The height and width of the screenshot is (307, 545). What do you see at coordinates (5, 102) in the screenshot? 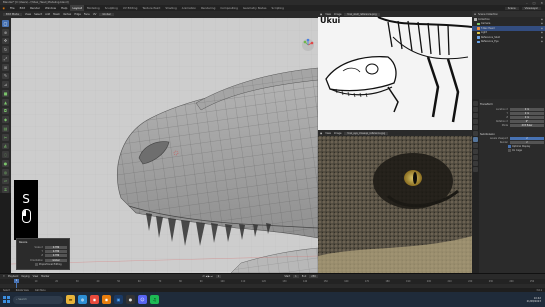
I see `extrude-icon: ▲` at bounding box center [5, 102].